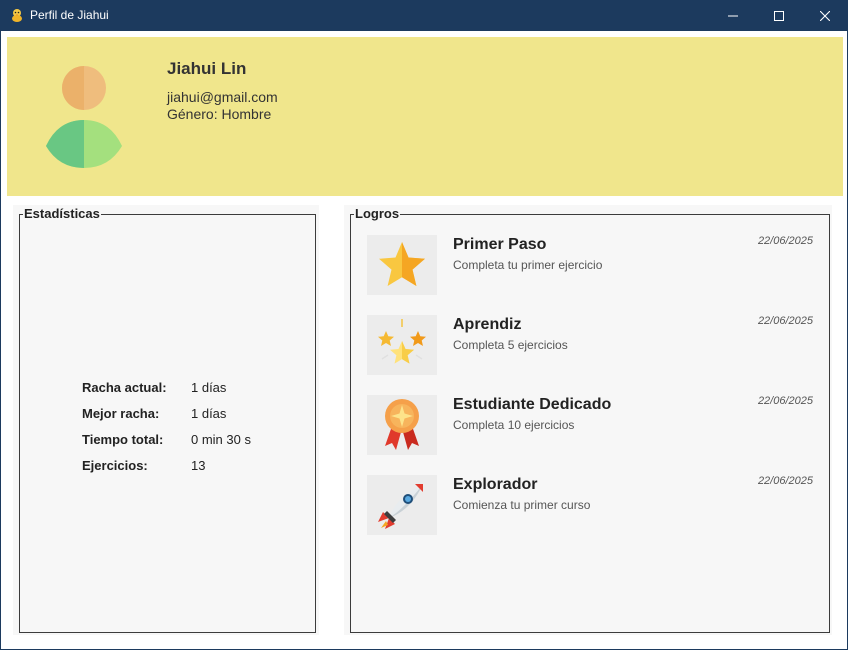 The height and width of the screenshot is (651, 848). I want to click on user-avatar-icon, so click(84, 117).